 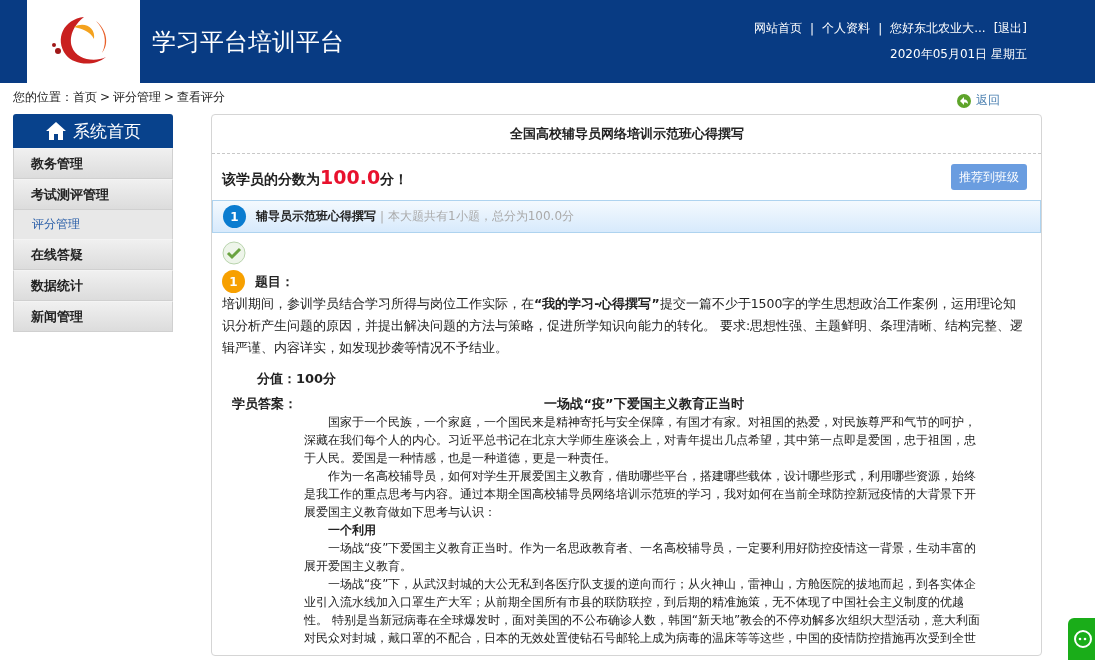 I want to click on sidebar-item: 数据统计, so click(x=93, y=285).